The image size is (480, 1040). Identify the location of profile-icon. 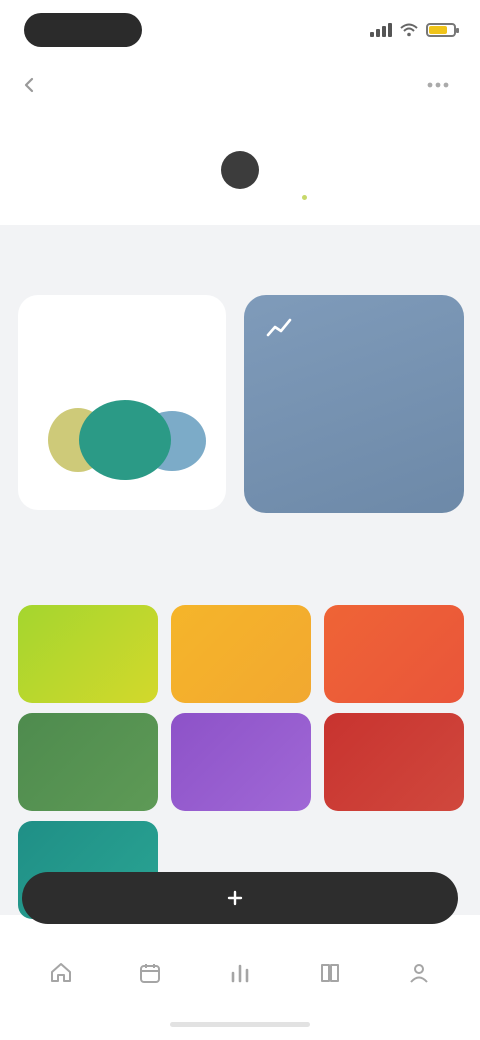
(419, 973).